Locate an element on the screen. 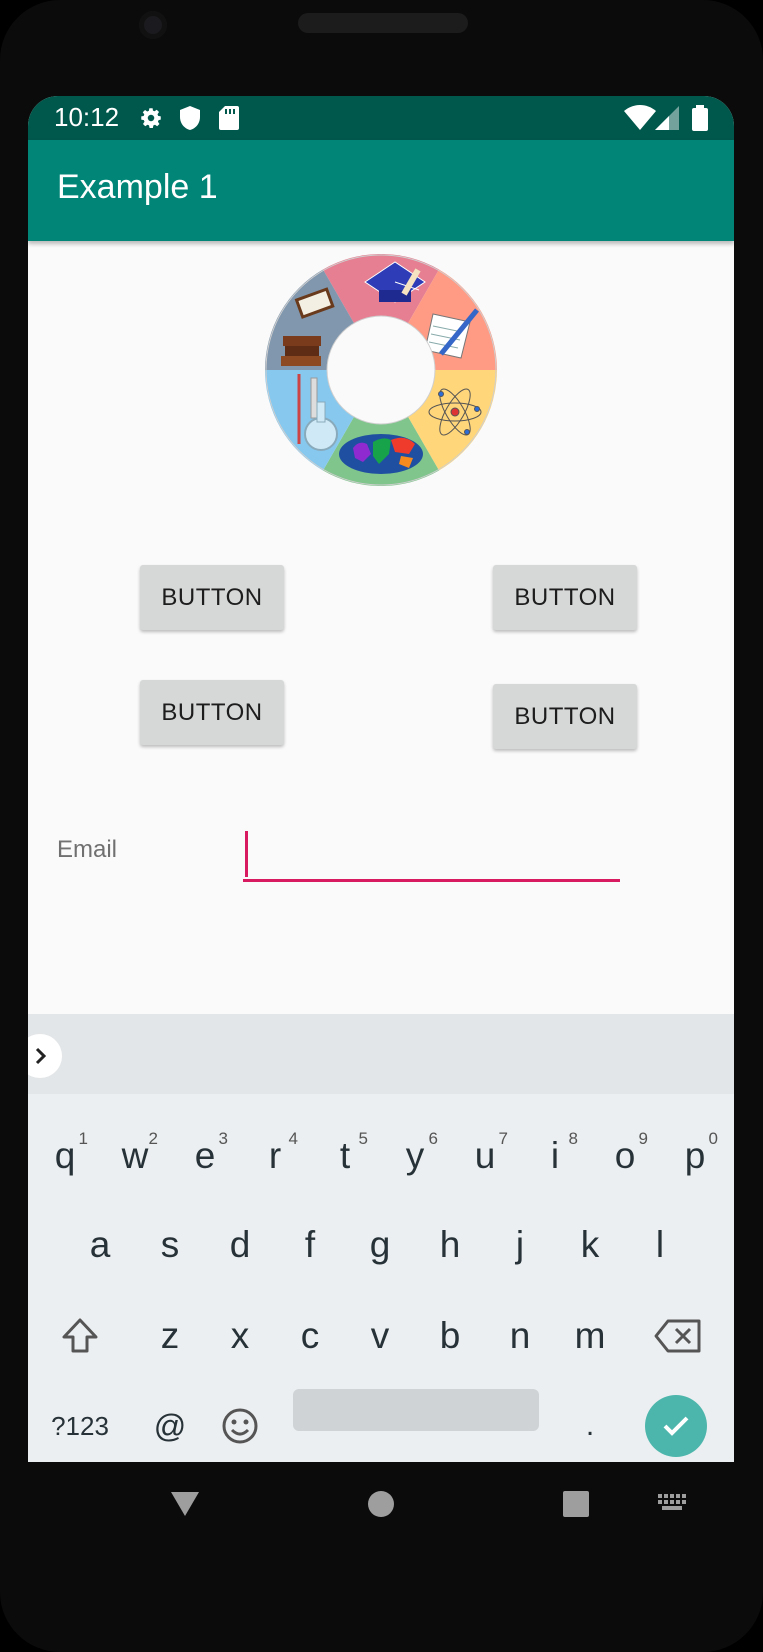  done-key is located at coordinates (676, 1424).